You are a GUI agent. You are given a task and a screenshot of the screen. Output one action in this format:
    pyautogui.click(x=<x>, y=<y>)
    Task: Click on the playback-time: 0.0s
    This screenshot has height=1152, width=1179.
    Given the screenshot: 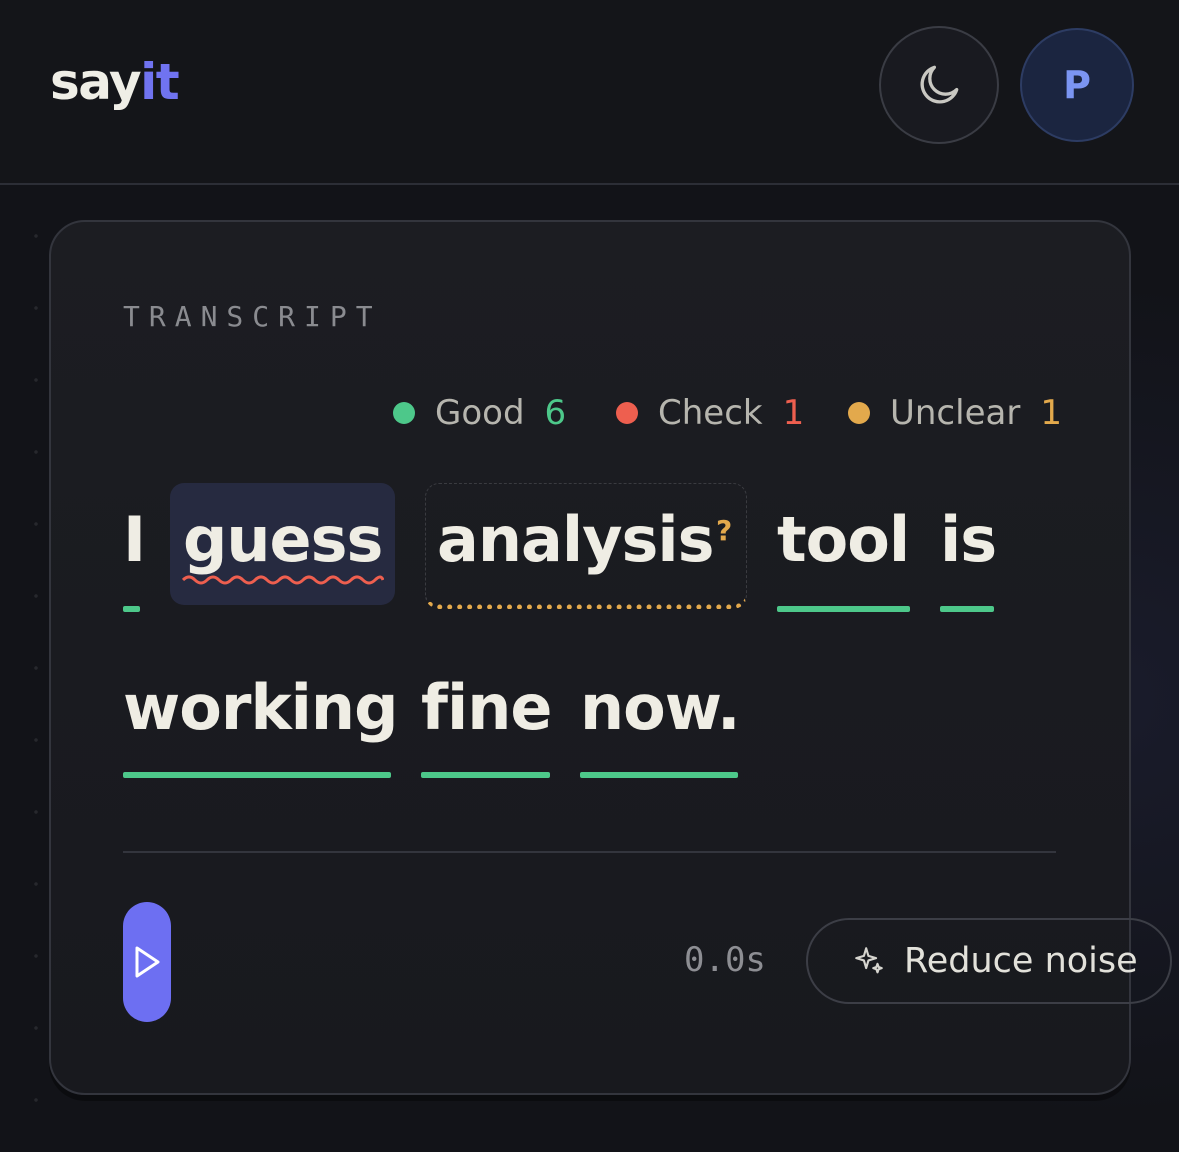 What is the action you would take?
    pyautogui.click(x=725, y=960)
    